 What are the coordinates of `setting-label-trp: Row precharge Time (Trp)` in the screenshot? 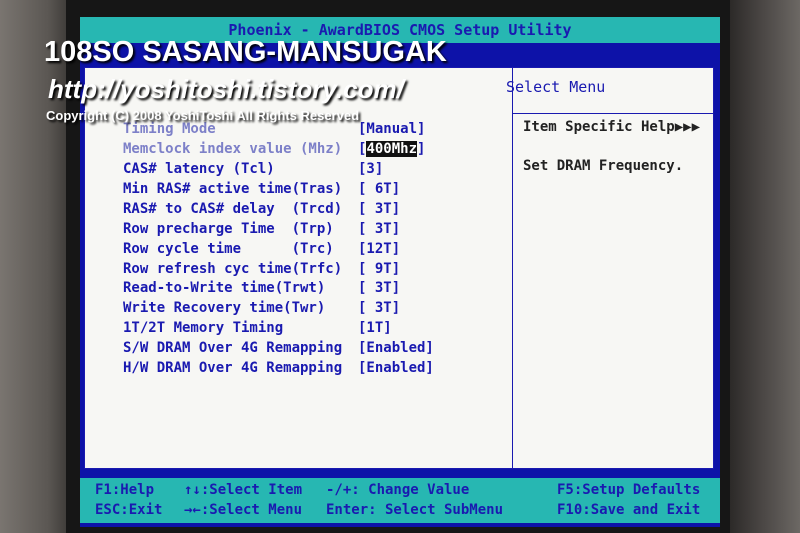 It's located at (228, 229).